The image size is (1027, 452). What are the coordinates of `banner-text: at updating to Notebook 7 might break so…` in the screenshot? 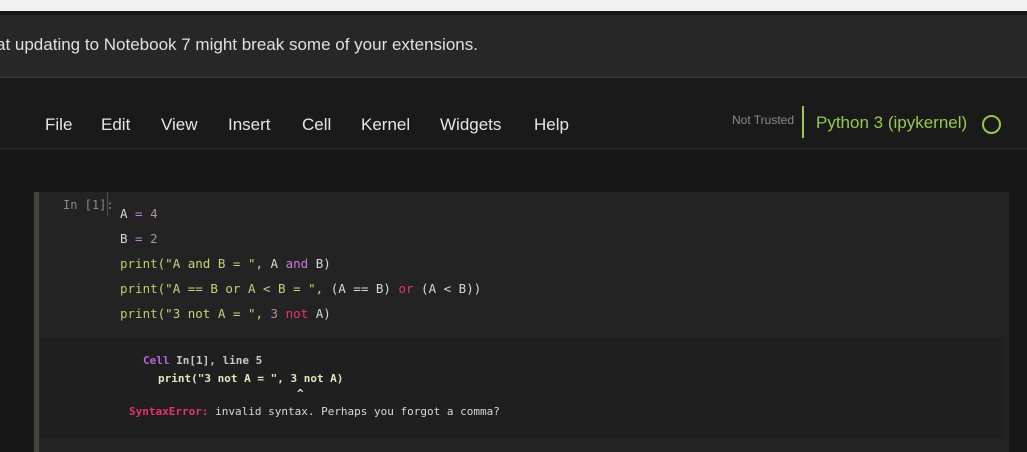 It's located at (239, 44).